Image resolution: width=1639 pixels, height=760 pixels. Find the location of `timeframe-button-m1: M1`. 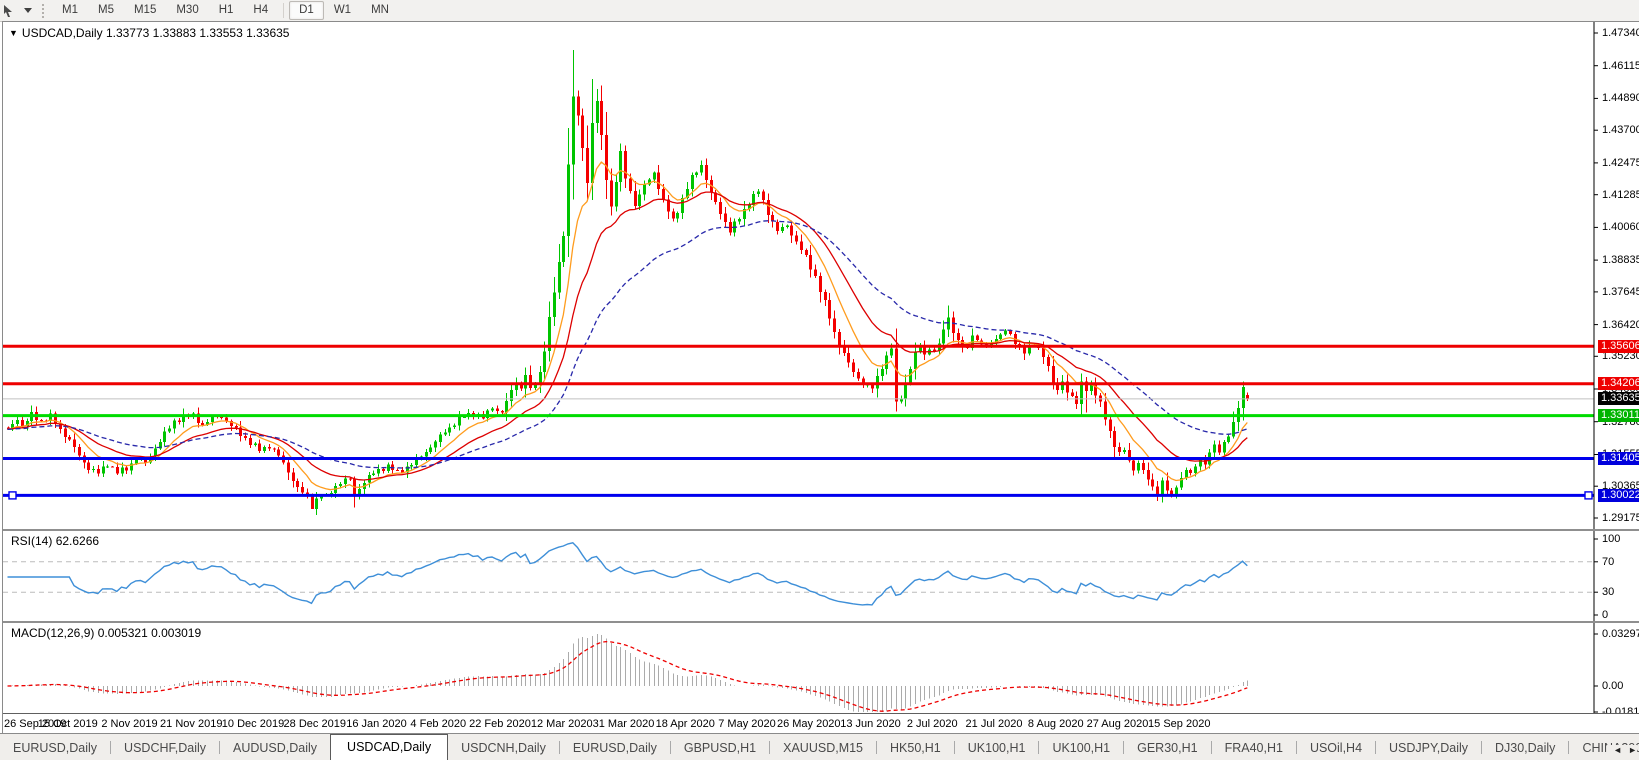

timeframe-button-m1: M1 is located at coordinates (70, 10).